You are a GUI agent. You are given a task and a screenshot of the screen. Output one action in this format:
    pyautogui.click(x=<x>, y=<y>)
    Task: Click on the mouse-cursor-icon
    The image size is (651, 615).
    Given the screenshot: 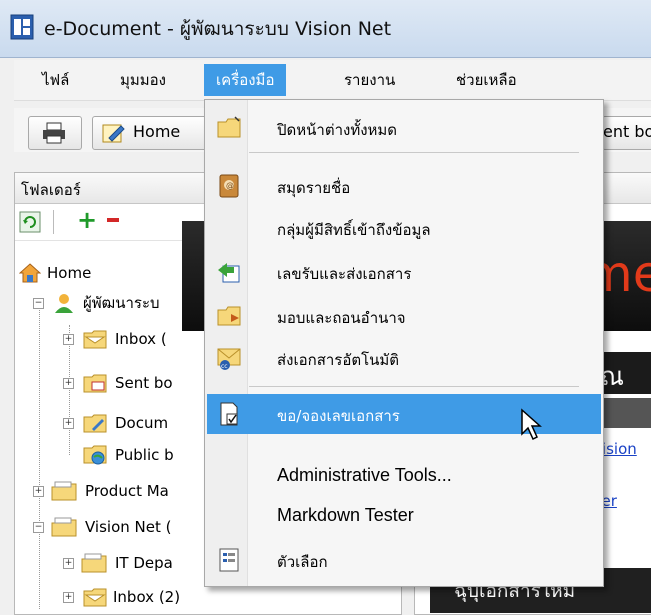 What is the action you would take?
    pyautogui.click(x=531, y=424)
    